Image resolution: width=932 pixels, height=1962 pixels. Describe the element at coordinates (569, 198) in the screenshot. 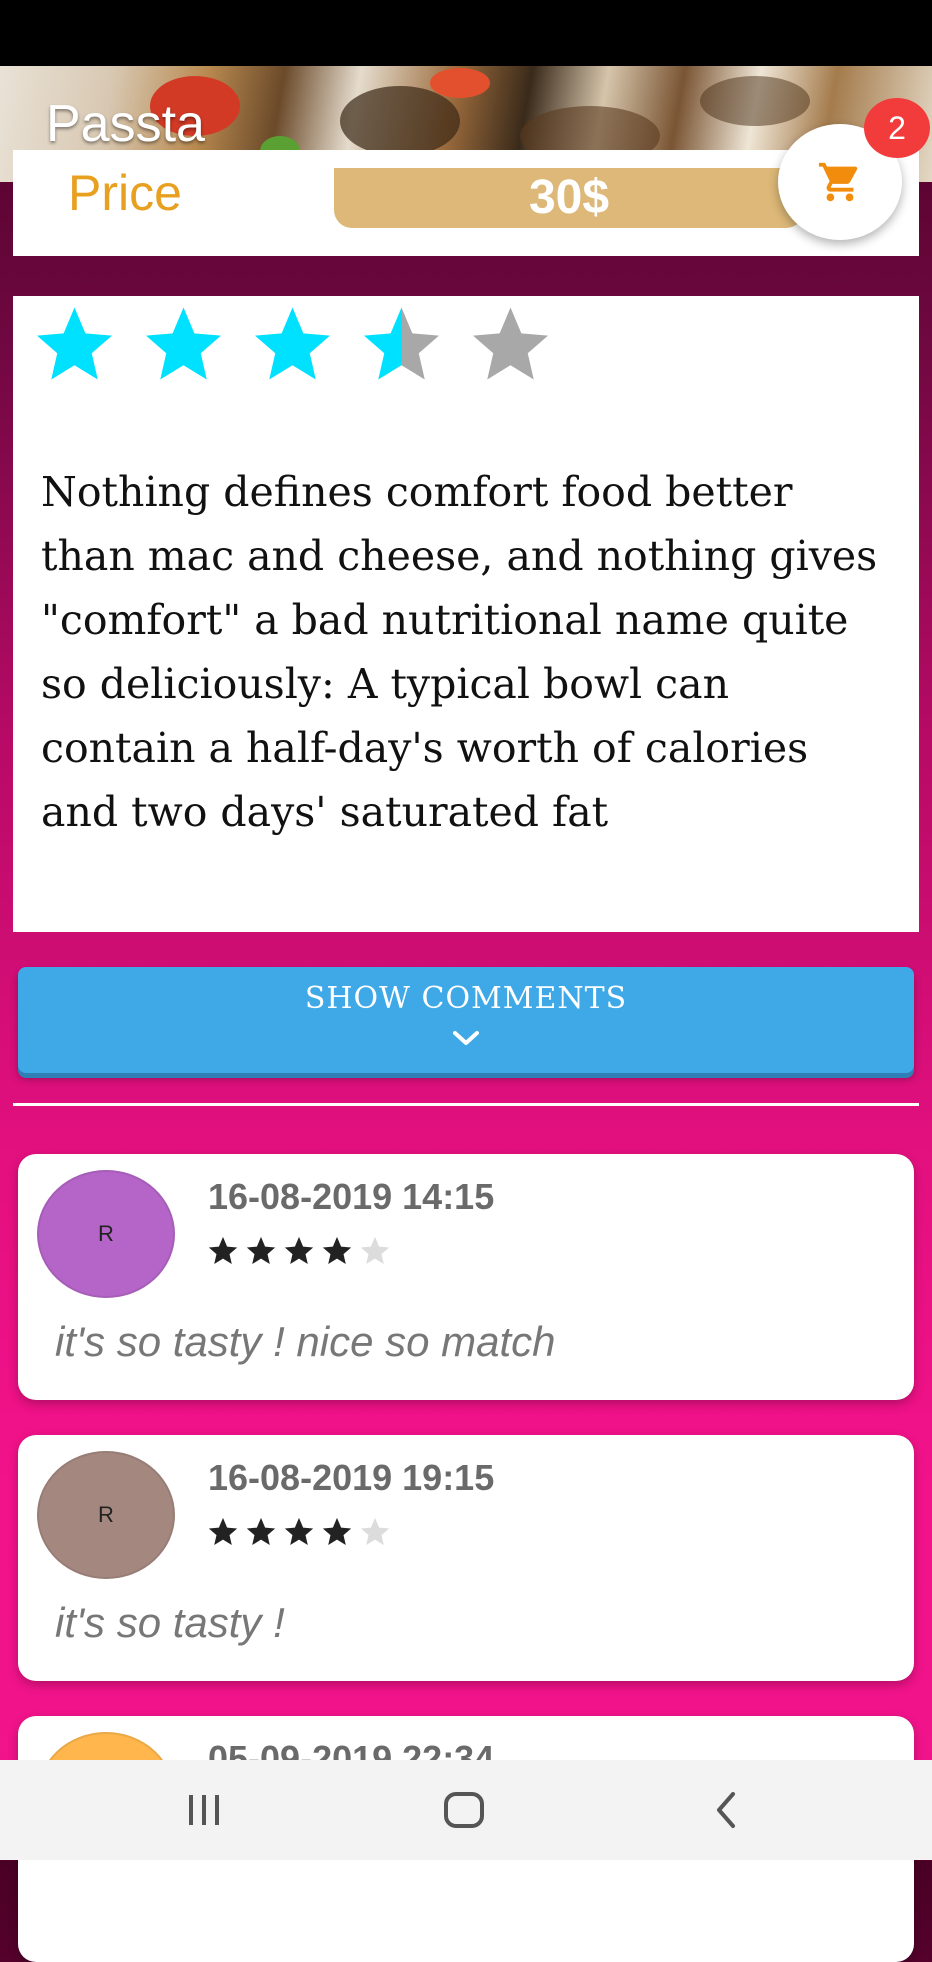

I see `price-value: 30$` at that location.